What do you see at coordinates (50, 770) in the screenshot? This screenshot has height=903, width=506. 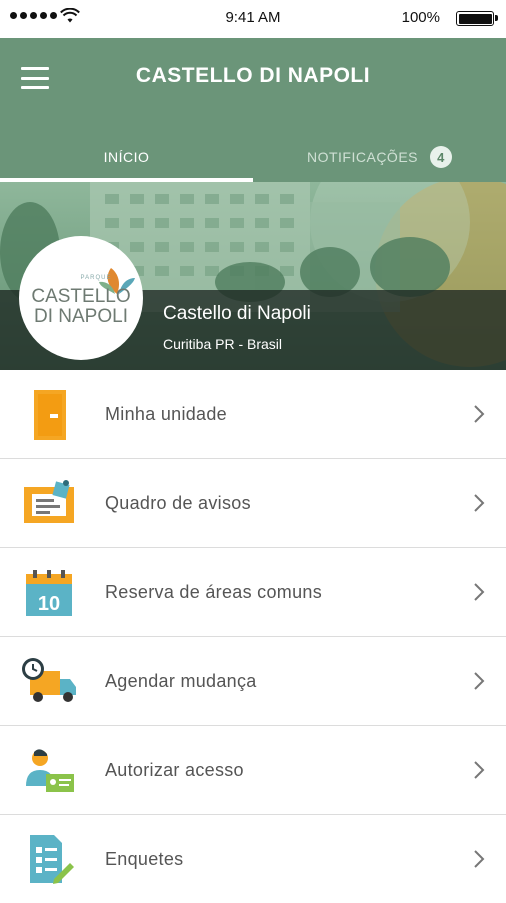 I see `visitor-access-icon` at bounding box center [50, 770].